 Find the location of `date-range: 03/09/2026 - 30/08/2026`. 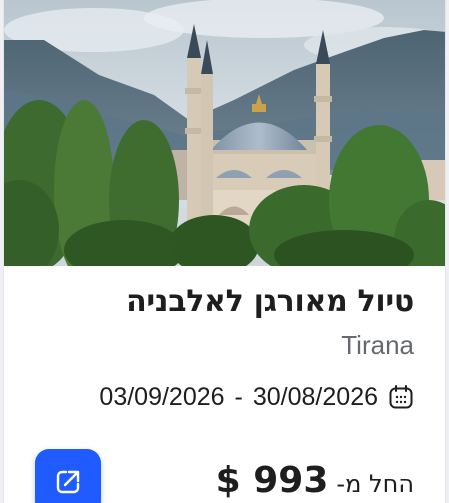

date-range: 03/09/2026 - 30/08/2026 is located at coordinates (238, 397).